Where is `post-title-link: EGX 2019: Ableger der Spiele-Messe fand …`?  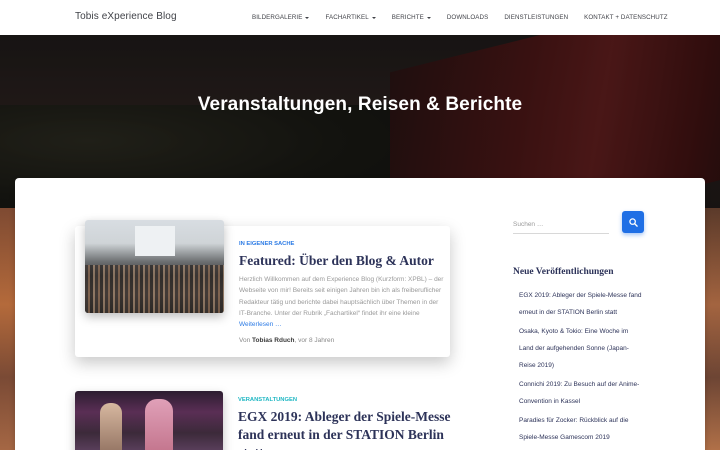 post-title-link: EGX 2019: Ableger der Spiele-Messe fand … is located at coordinates (353, 429).